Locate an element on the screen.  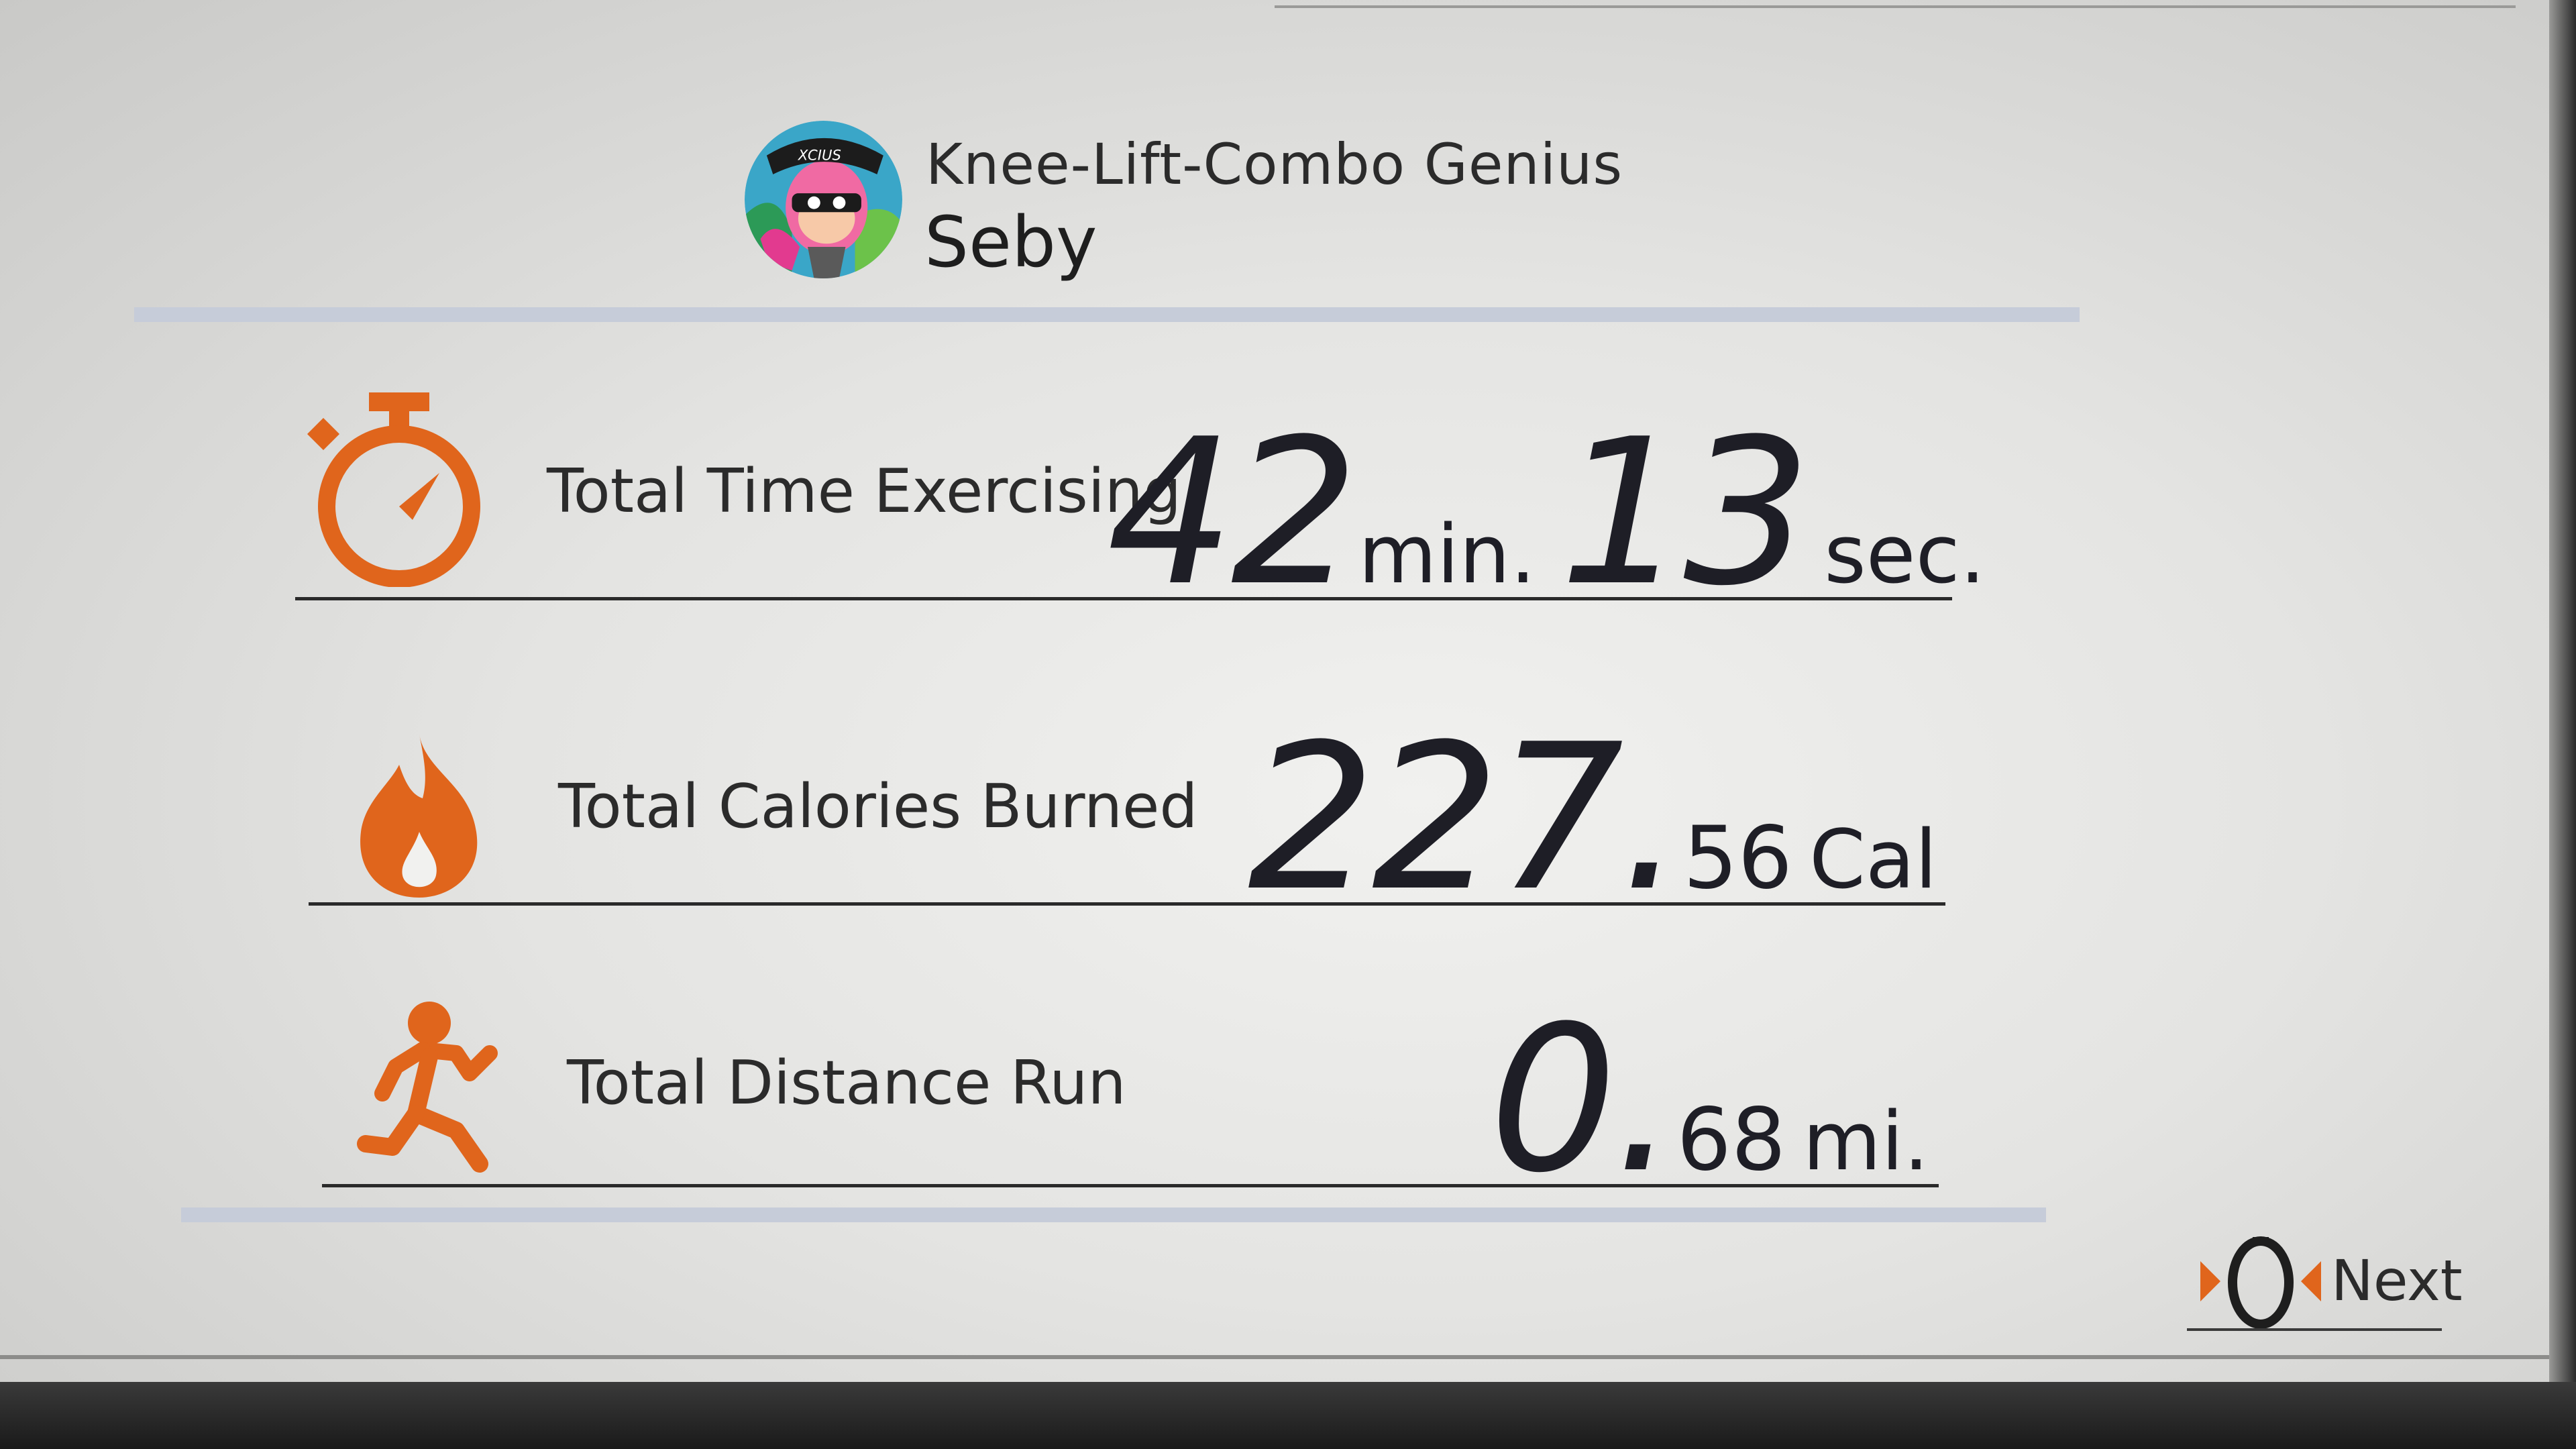
next-label: Next is located at coordinates (2397, 1280).